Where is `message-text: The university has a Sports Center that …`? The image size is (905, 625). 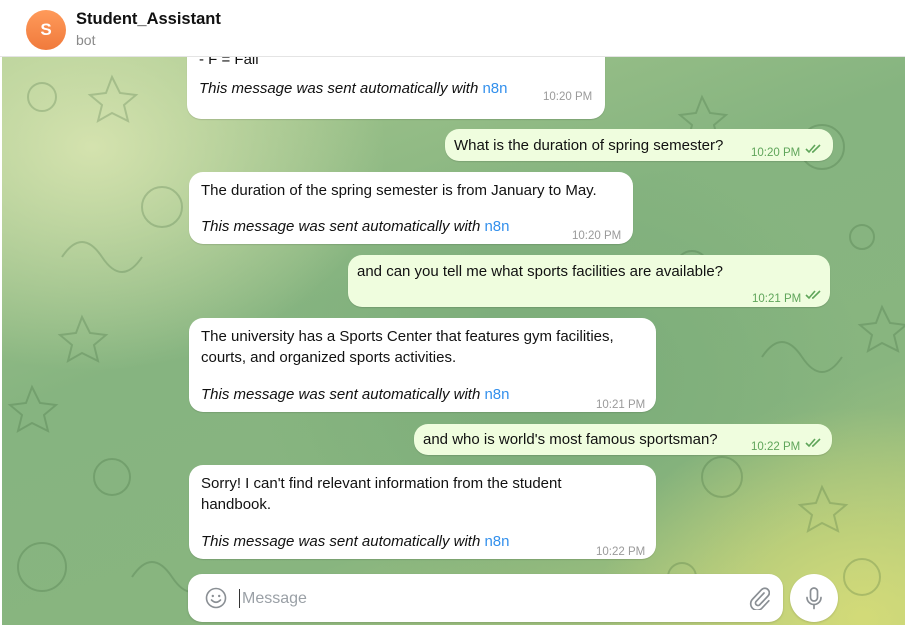 message-text: The university has a Sports Center that … is located at coordinates (407, 347).